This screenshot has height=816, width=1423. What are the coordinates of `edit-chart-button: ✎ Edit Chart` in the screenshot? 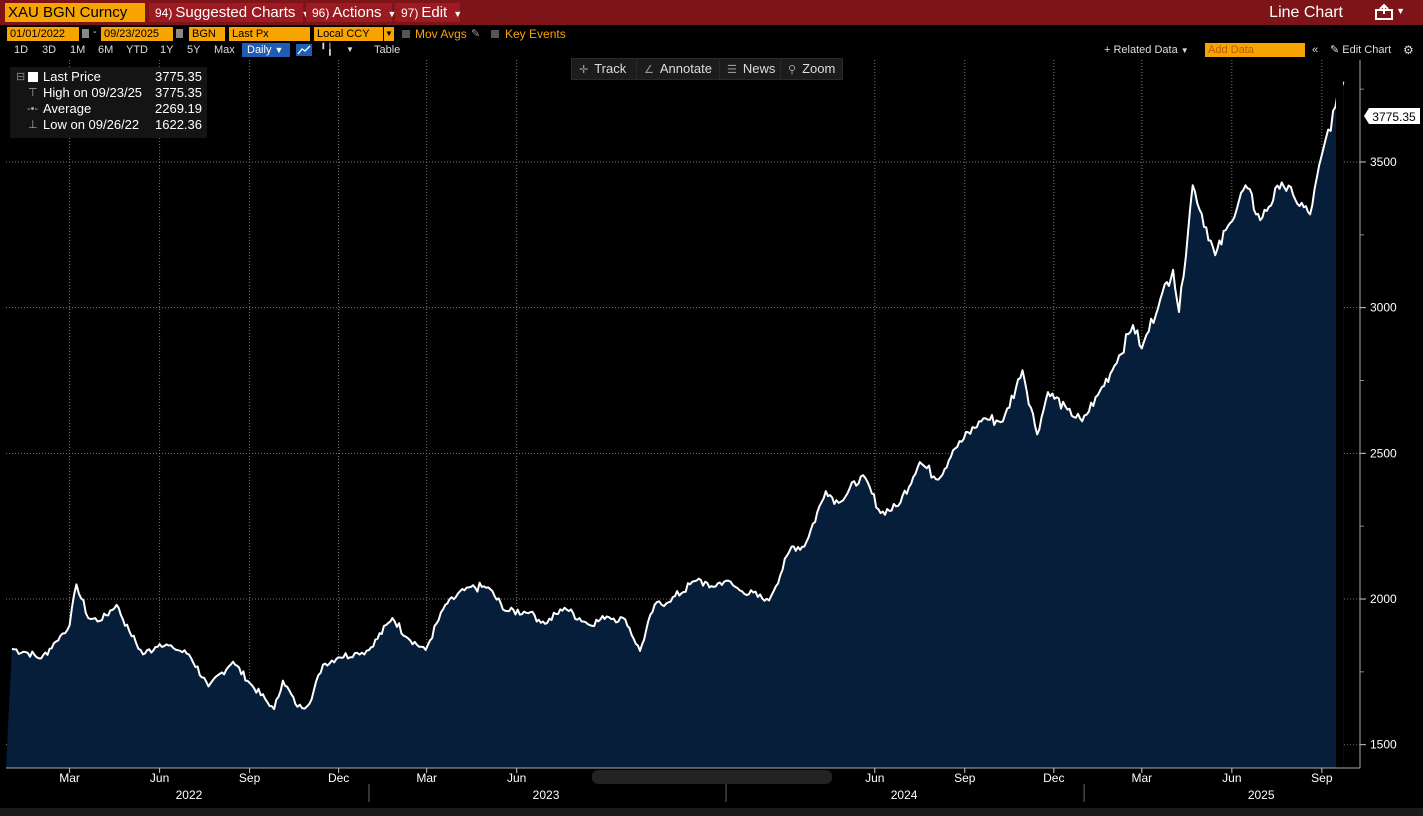 It's located at (1360, 50).